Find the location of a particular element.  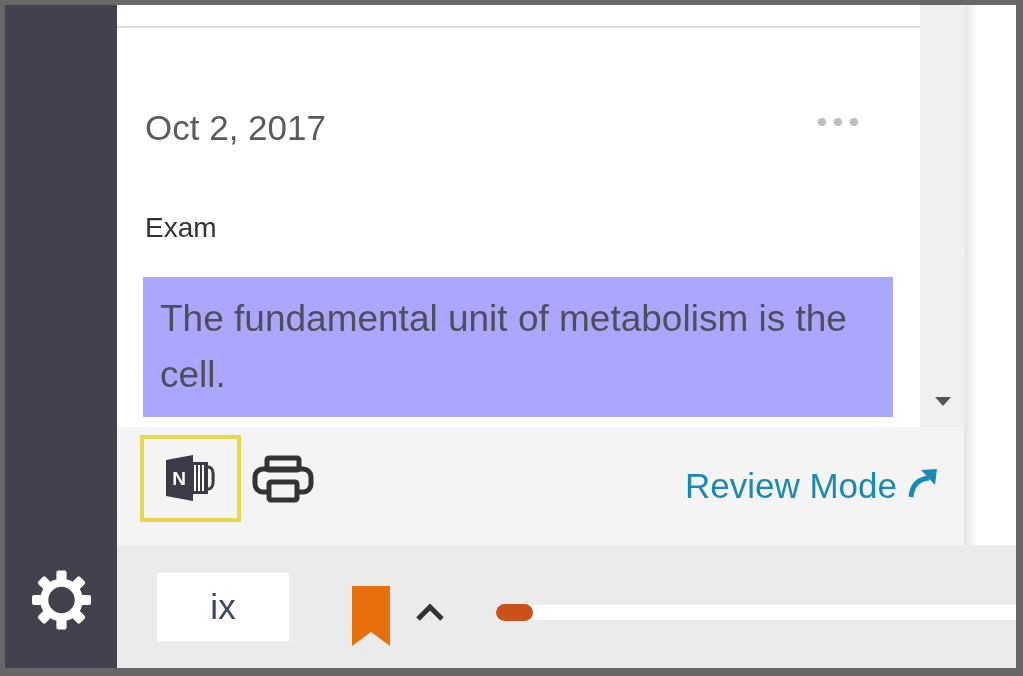

page-field: ix is located at coordinates (223, 607).